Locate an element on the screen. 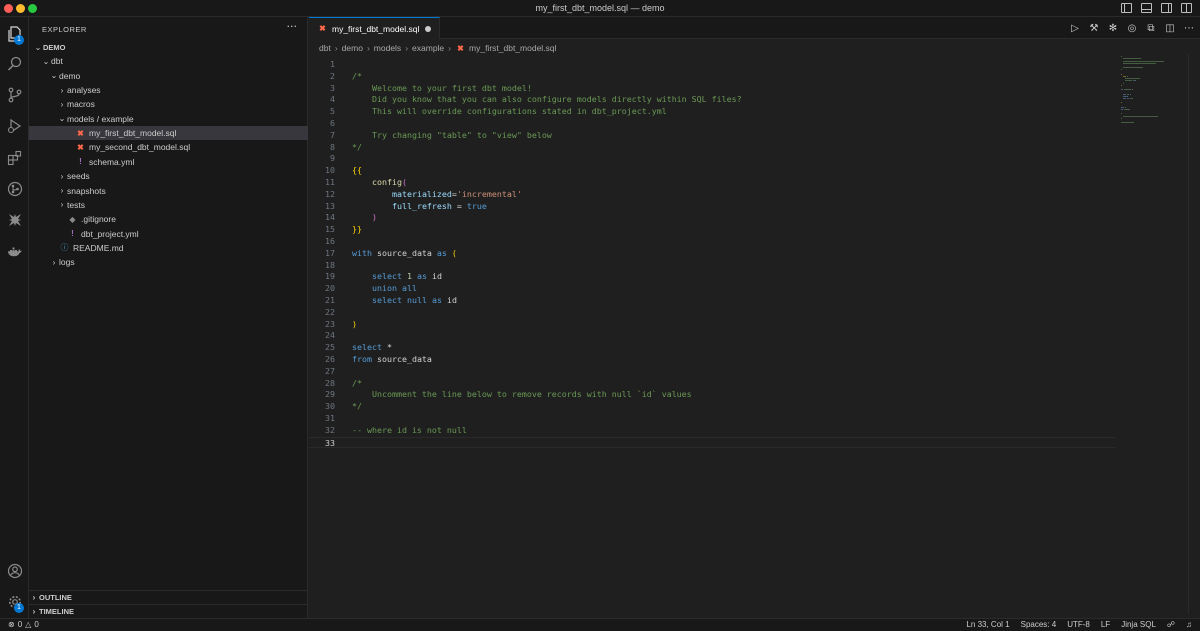 Image resolution: width=1200 pixels, height=631 pixels. code-line: 31 is located at coordinates (712, 419).